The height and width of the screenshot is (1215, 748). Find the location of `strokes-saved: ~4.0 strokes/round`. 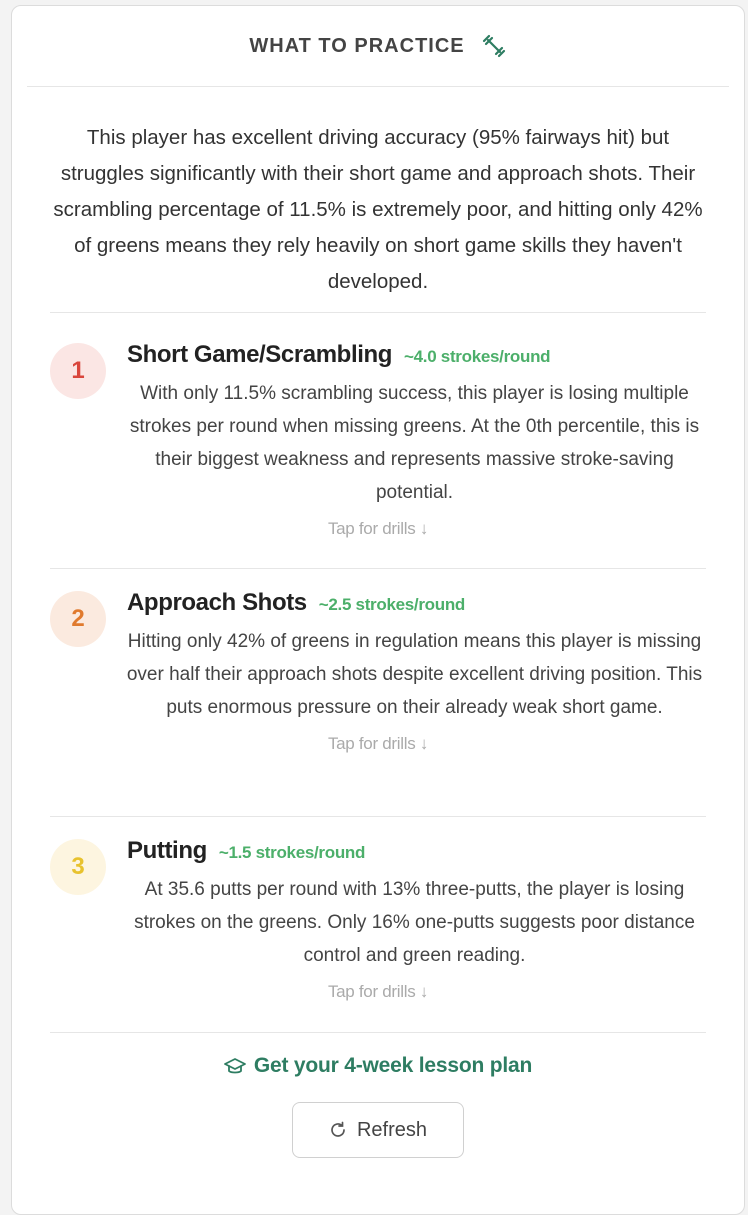

strokes-saved: ~4.0 strokes/round is located at coordinates (477, 356).